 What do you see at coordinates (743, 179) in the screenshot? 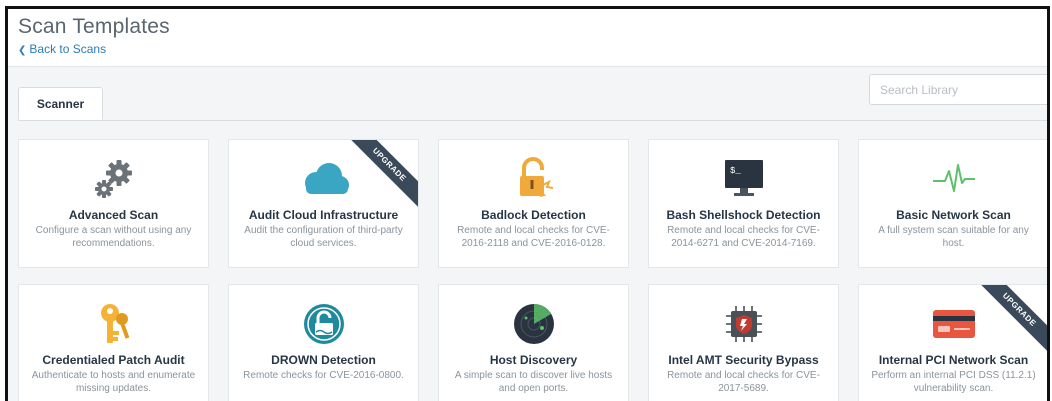
I see `terminal-monitor-icon: $_` at bounding box center [743, 179].